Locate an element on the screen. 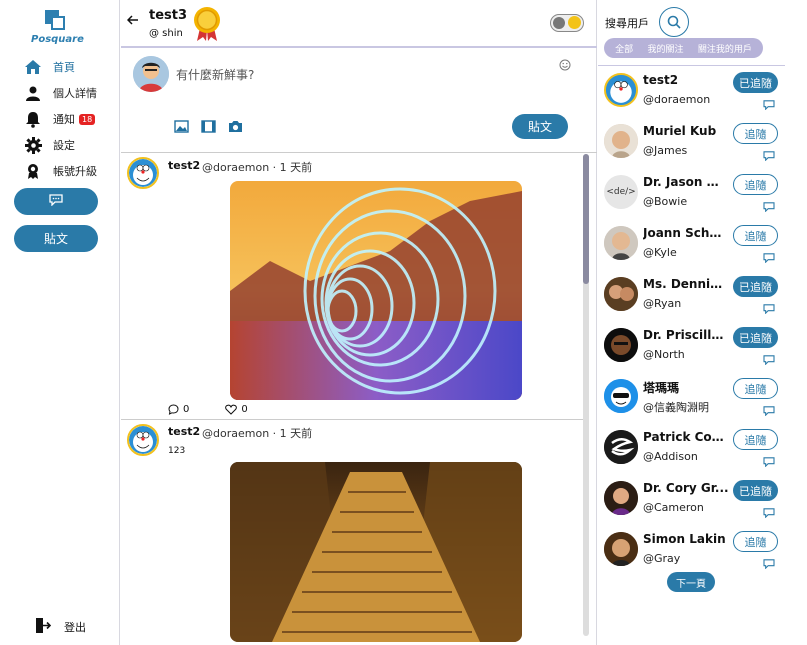 This screenshot has height=645, width=807. user-handle: @Ryan is located at coordinates (662, 303).